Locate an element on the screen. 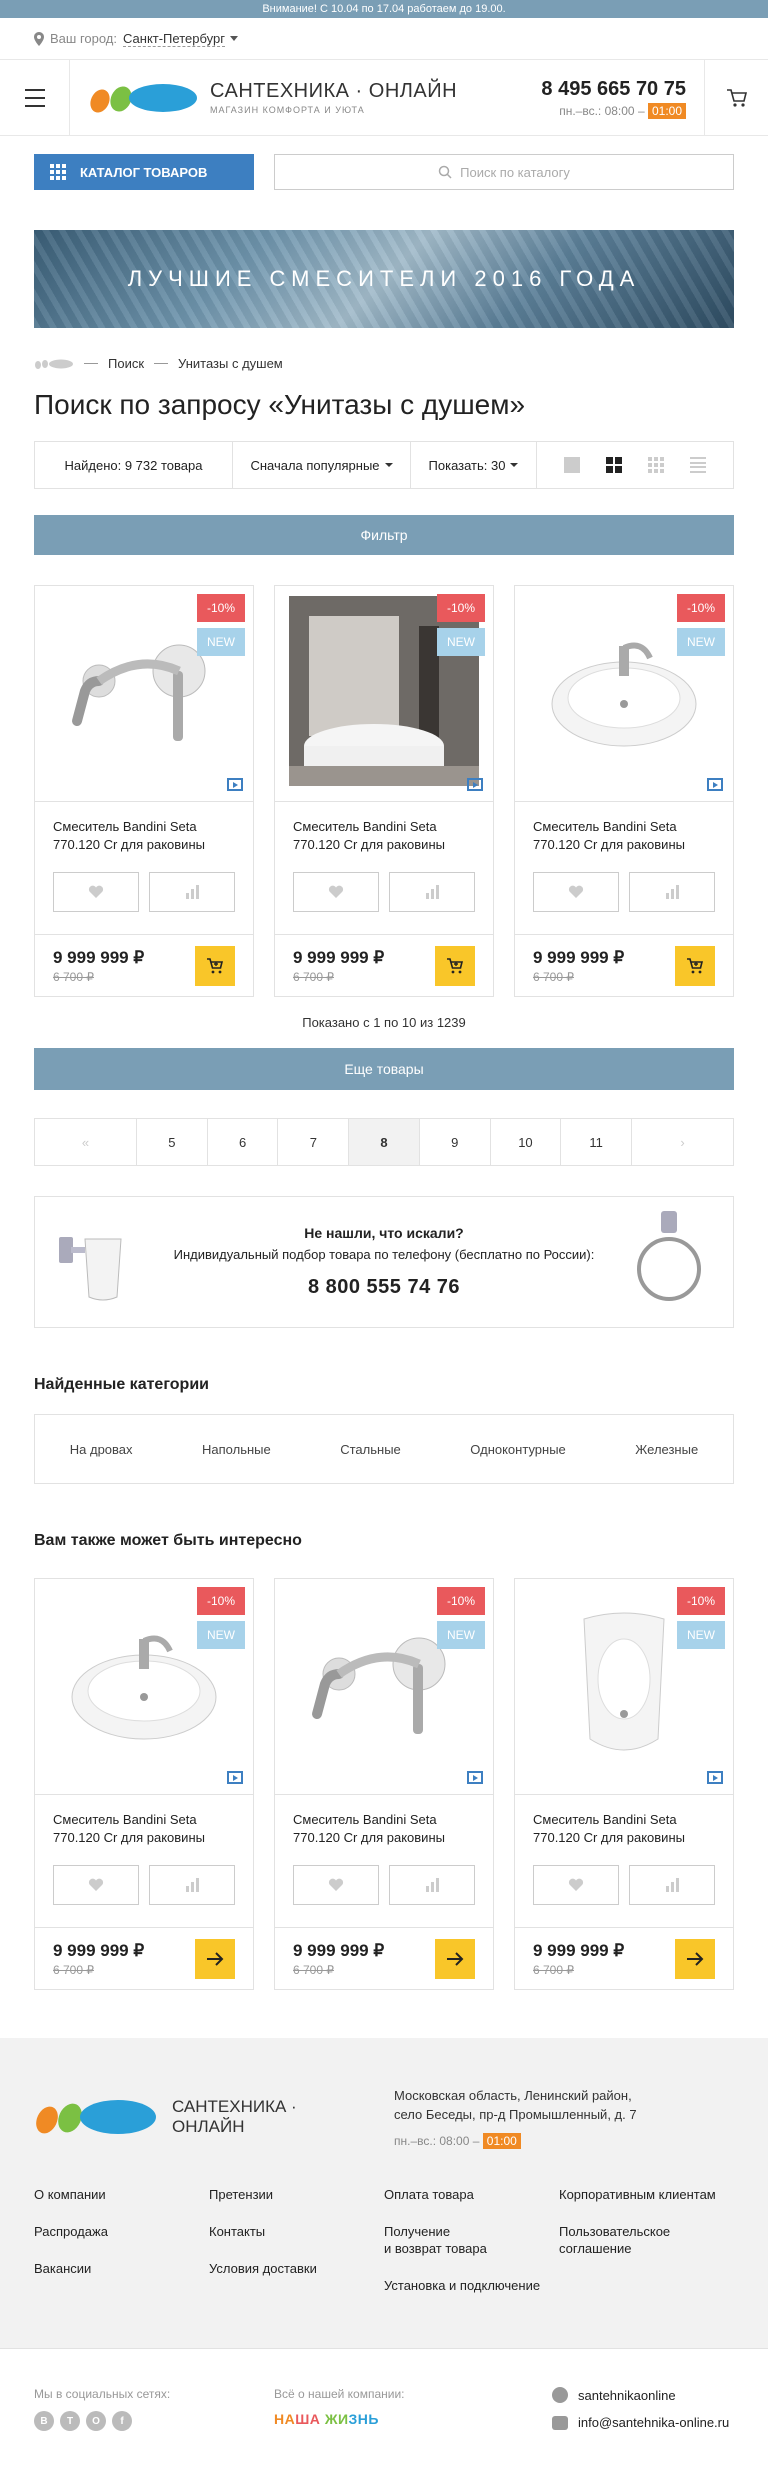 The image size is (768, 2480). page-size-dropdown: Показать: 30 is located at coordinates (474, 465).